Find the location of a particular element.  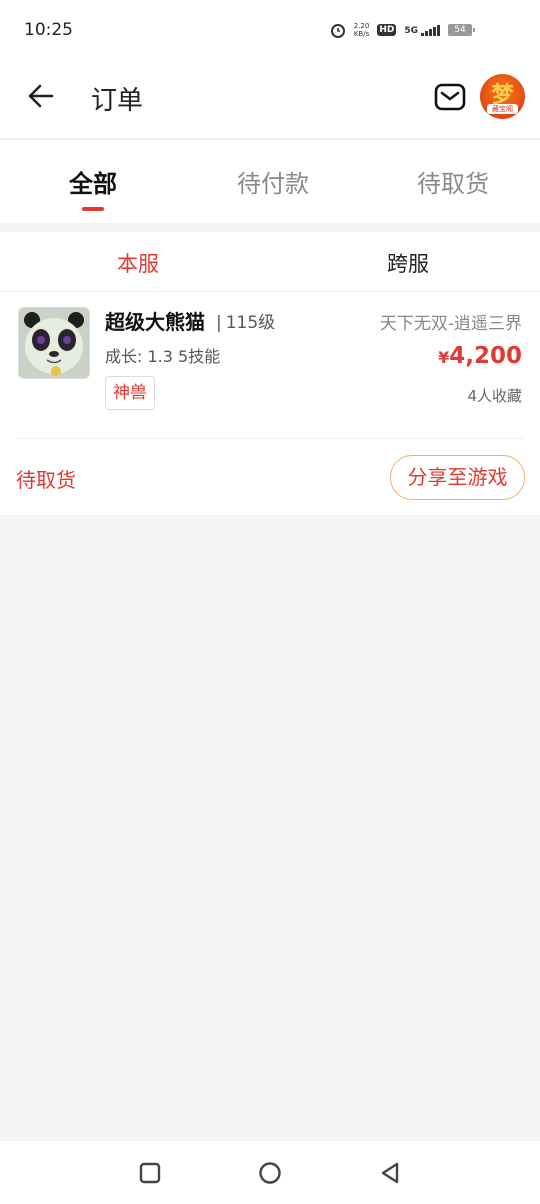

item-level: | 115级 is located at coordinates (245, 320).